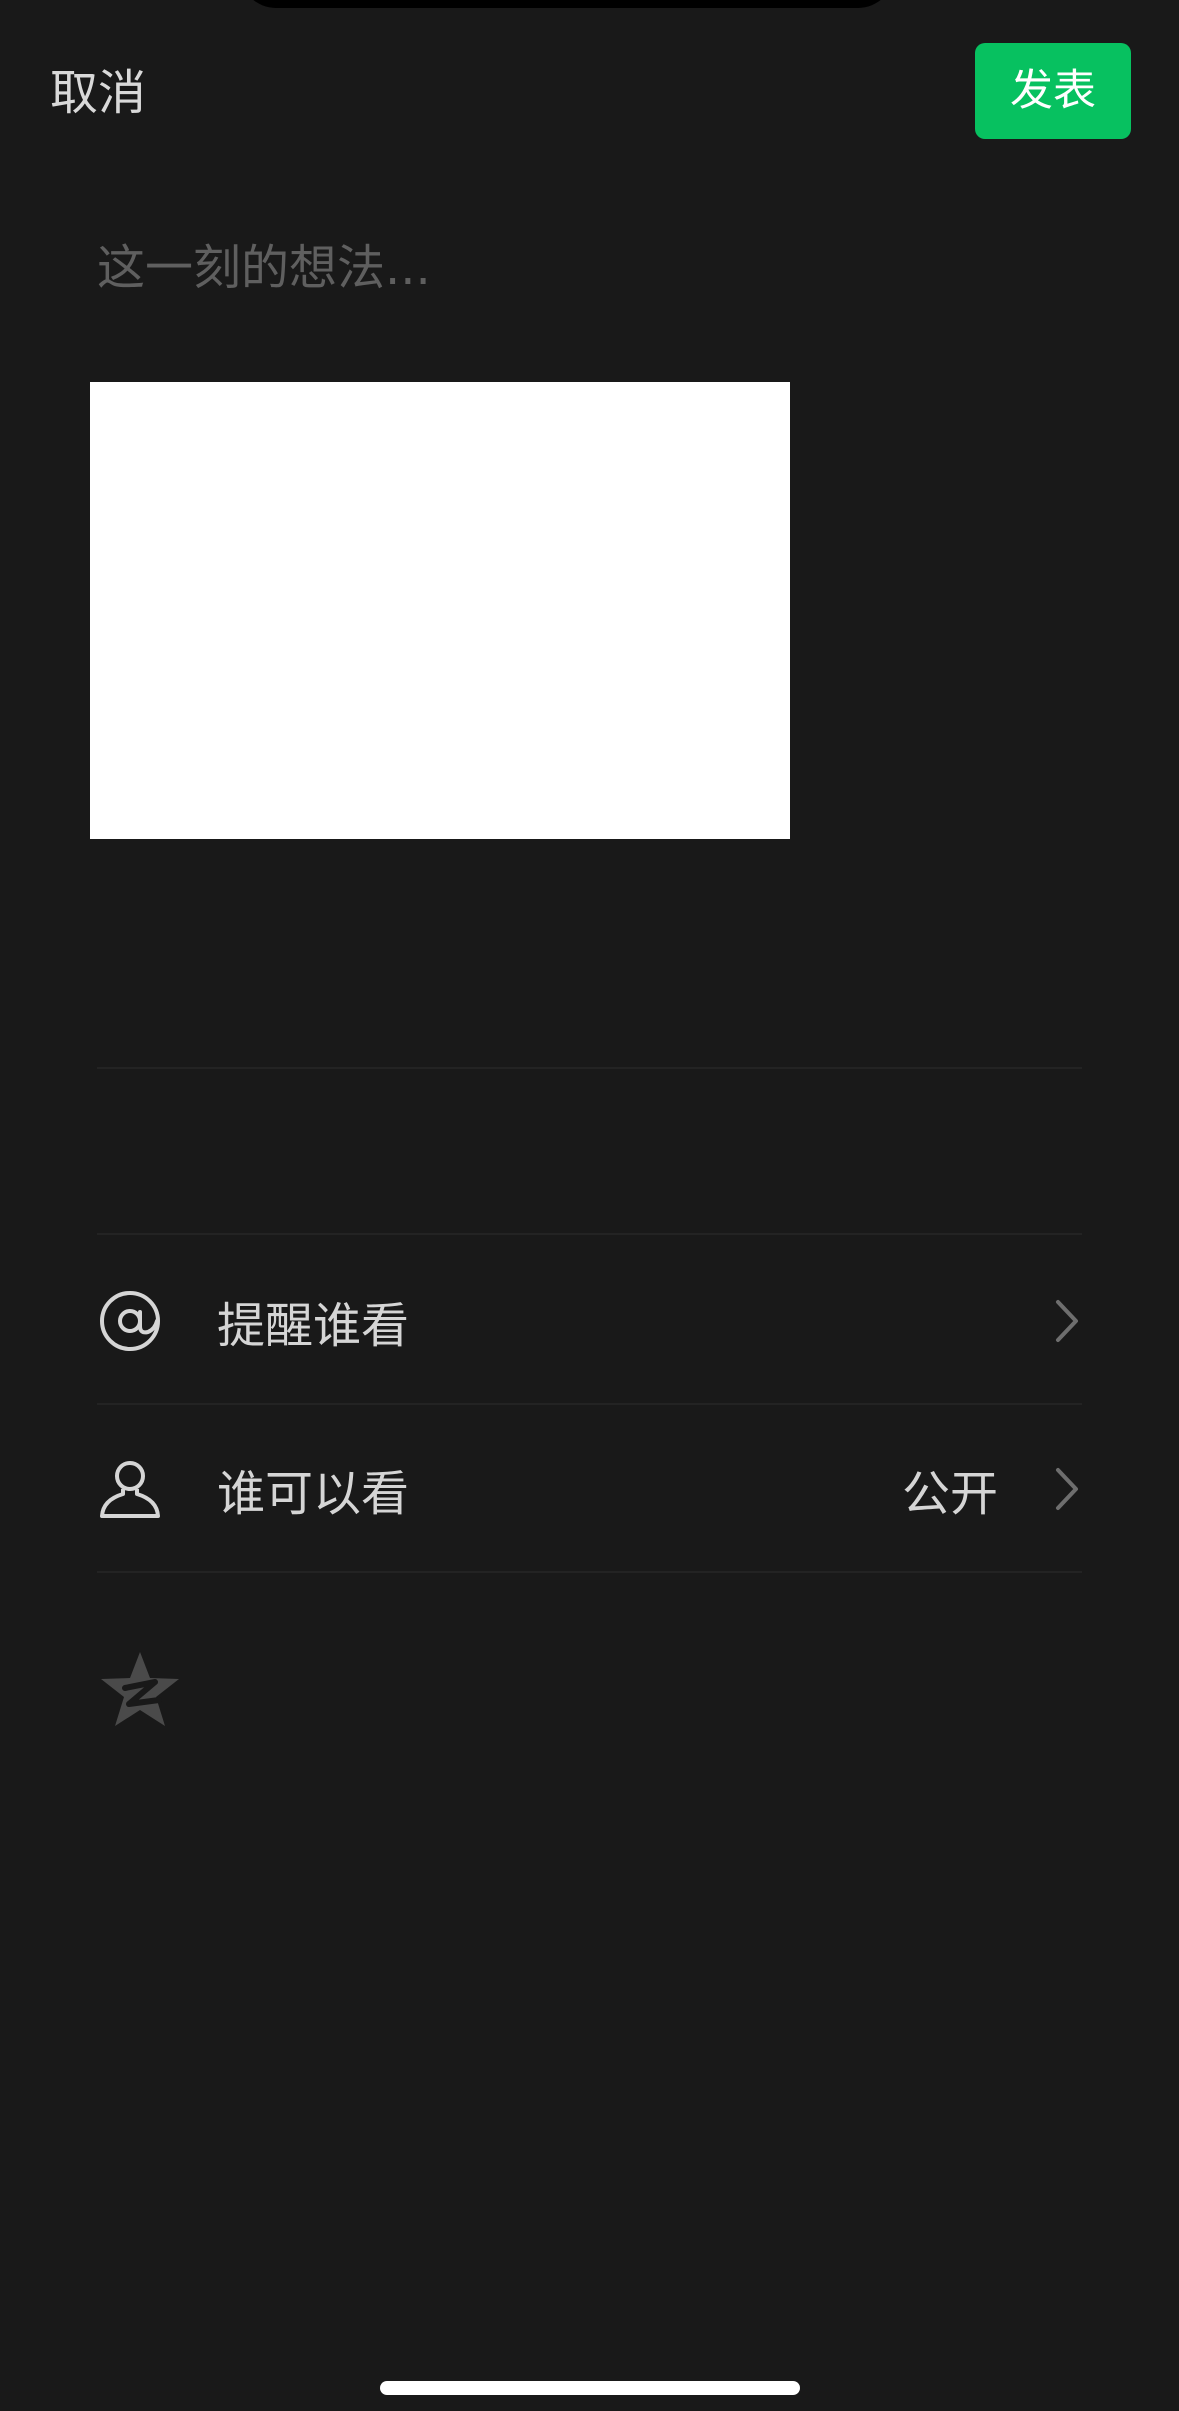 This screenshot has height=2411, width=1179. What do you see at coordinates (949, 1494) in the screenshot?
I see `visibility-value: 公开` at bounding box center [949, 1494].